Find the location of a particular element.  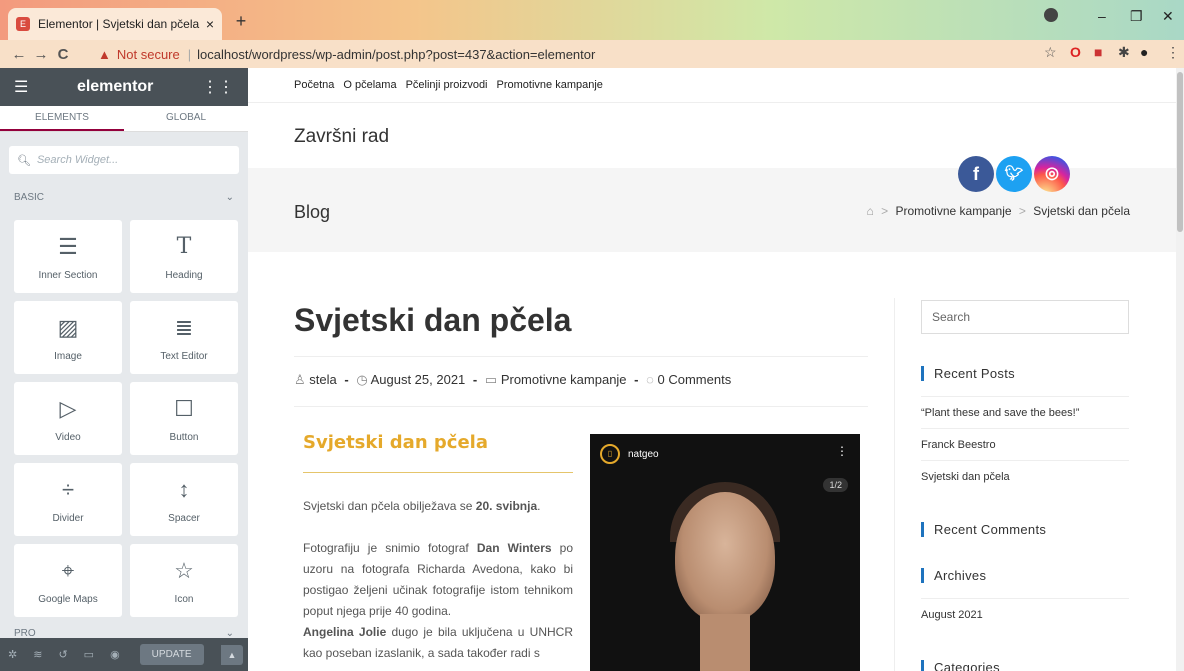

nav-item-o-pcelama: O pčelama is located at coordinates (369, 85).